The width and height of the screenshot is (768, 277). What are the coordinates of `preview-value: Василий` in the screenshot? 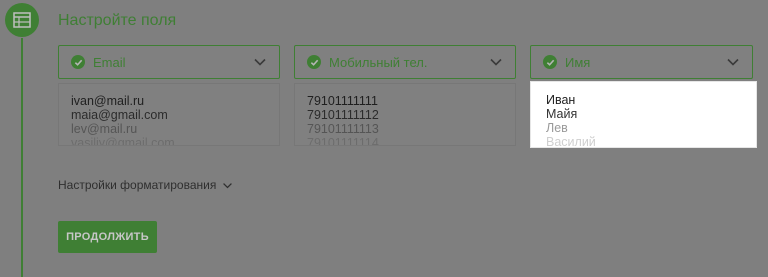 It's located at (571, 141).